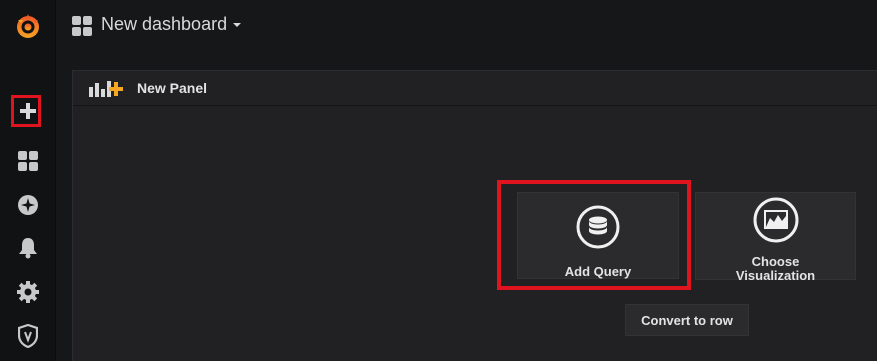 The height and width of the screenshot is (361, 877). What do you see at coordinates (82, 28) in the screenshot?
I see `dashboard-grid-icon` at bounding box center [82, 28].